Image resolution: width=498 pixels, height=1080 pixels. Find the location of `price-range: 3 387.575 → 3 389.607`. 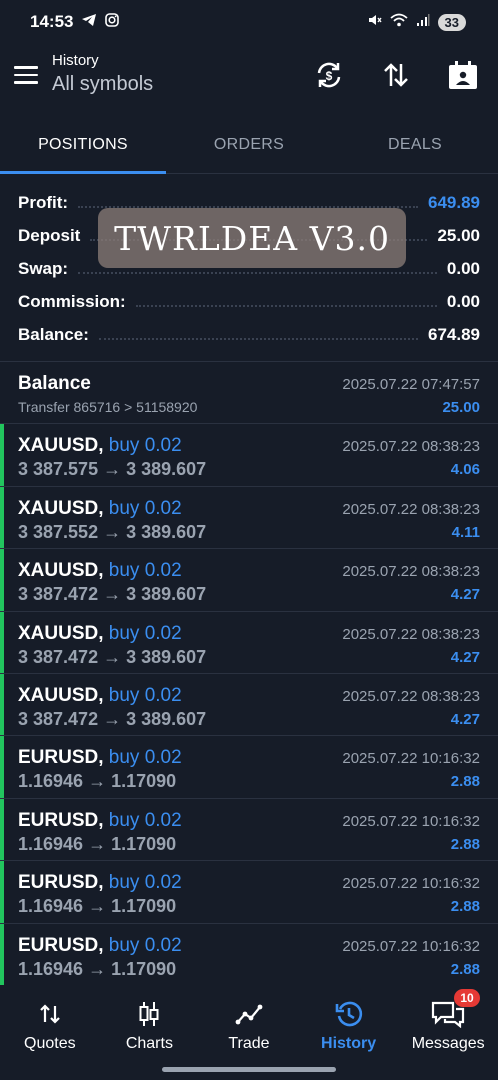

price-range: 3 387.575 → 3 389.607 is located at coordinates (112, 469).